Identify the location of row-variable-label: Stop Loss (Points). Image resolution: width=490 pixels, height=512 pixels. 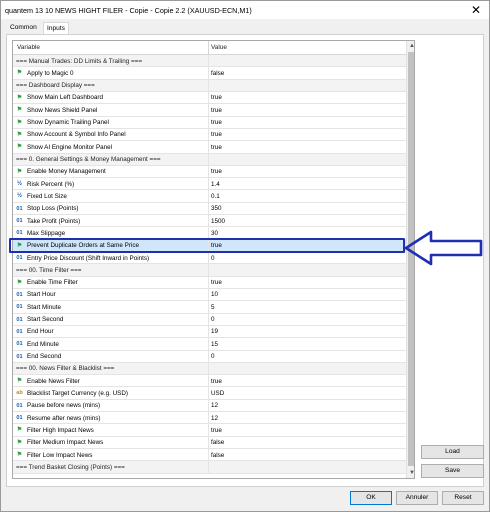
(53, 209).